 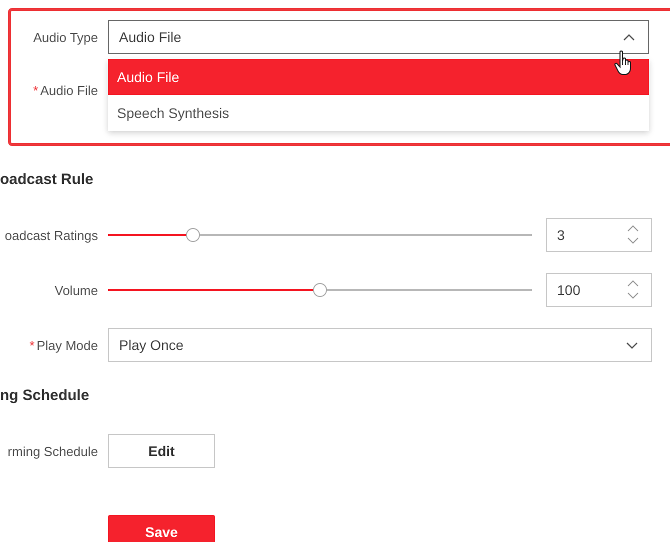 What do you see at coordinates (629, 37) in the screenshot?
I see `chevron-up-icon` at bounding box center [629, 37].